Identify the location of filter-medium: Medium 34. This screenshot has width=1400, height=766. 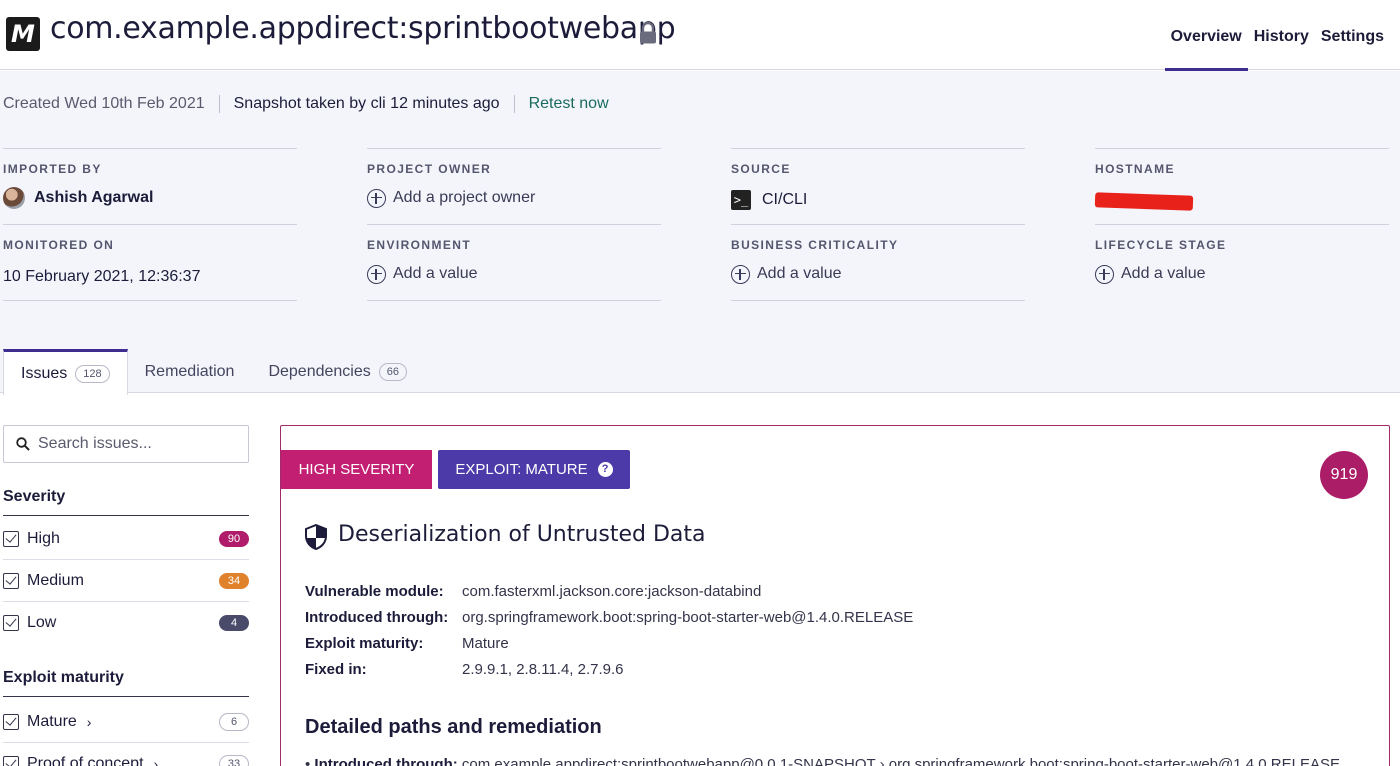
(126, 581).